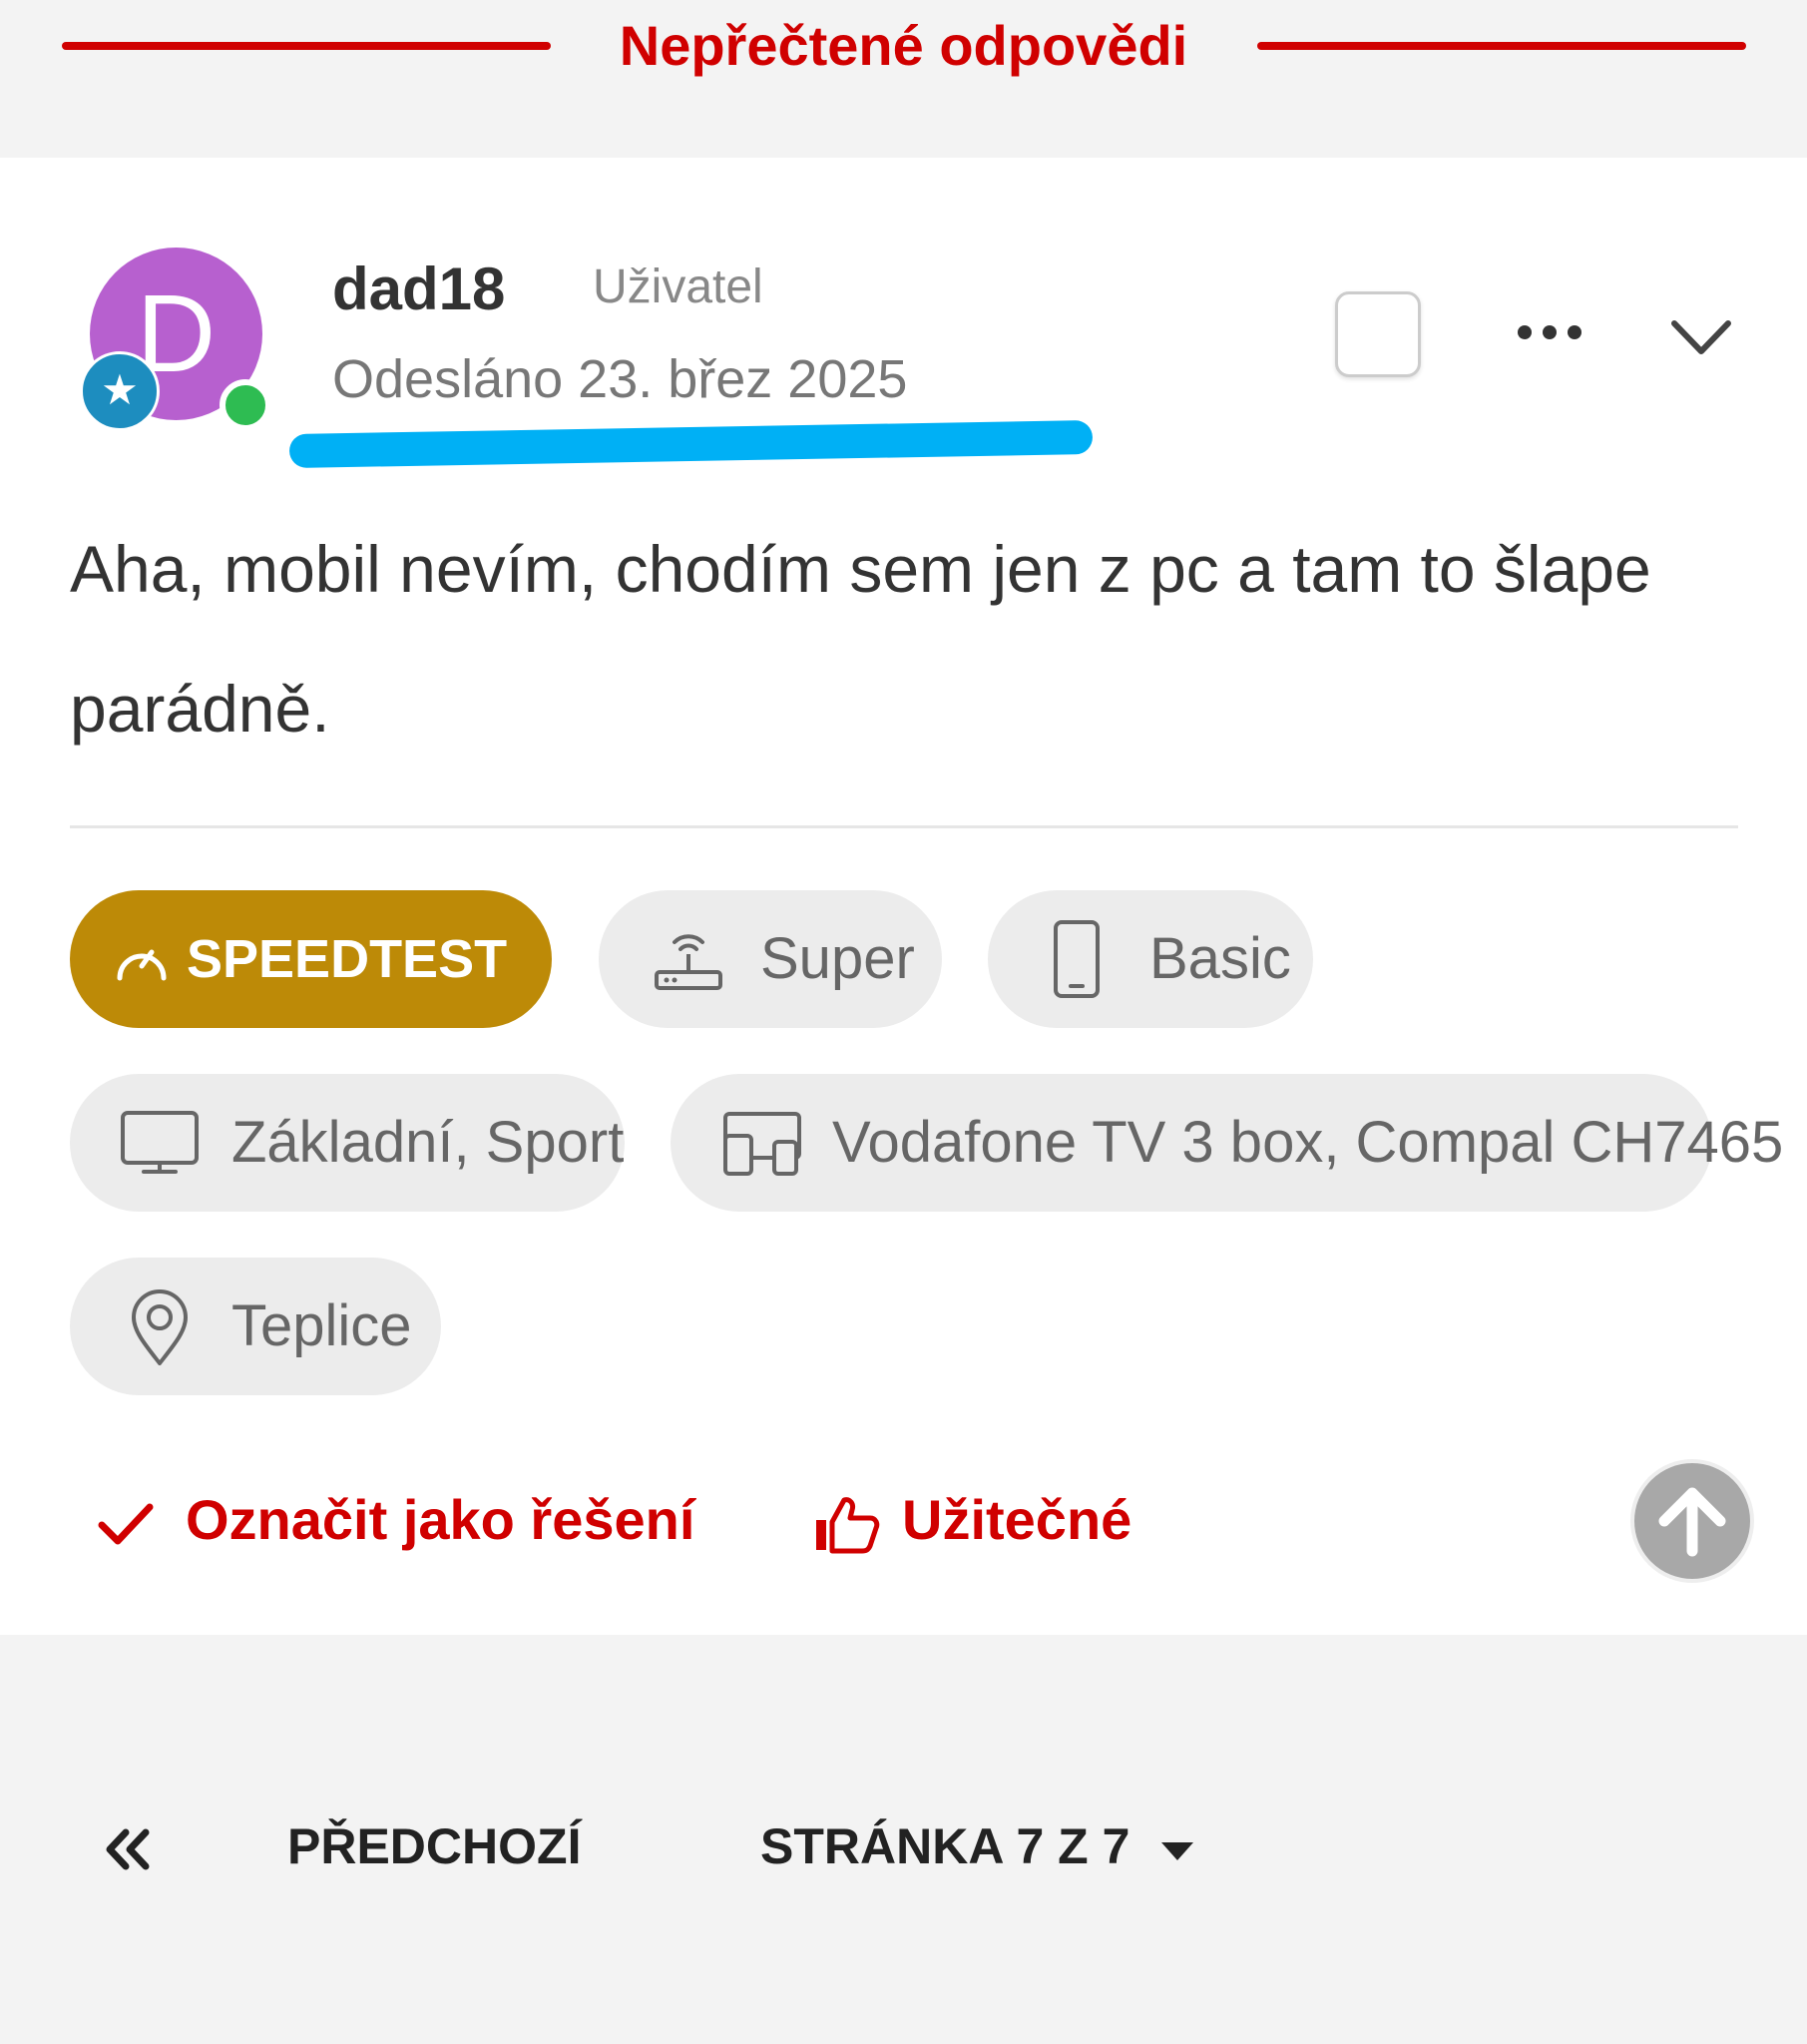  Describe the element at coordinates (428, 1142) in the screenshot. I see `tv-label: Základní, Sport` at that location.